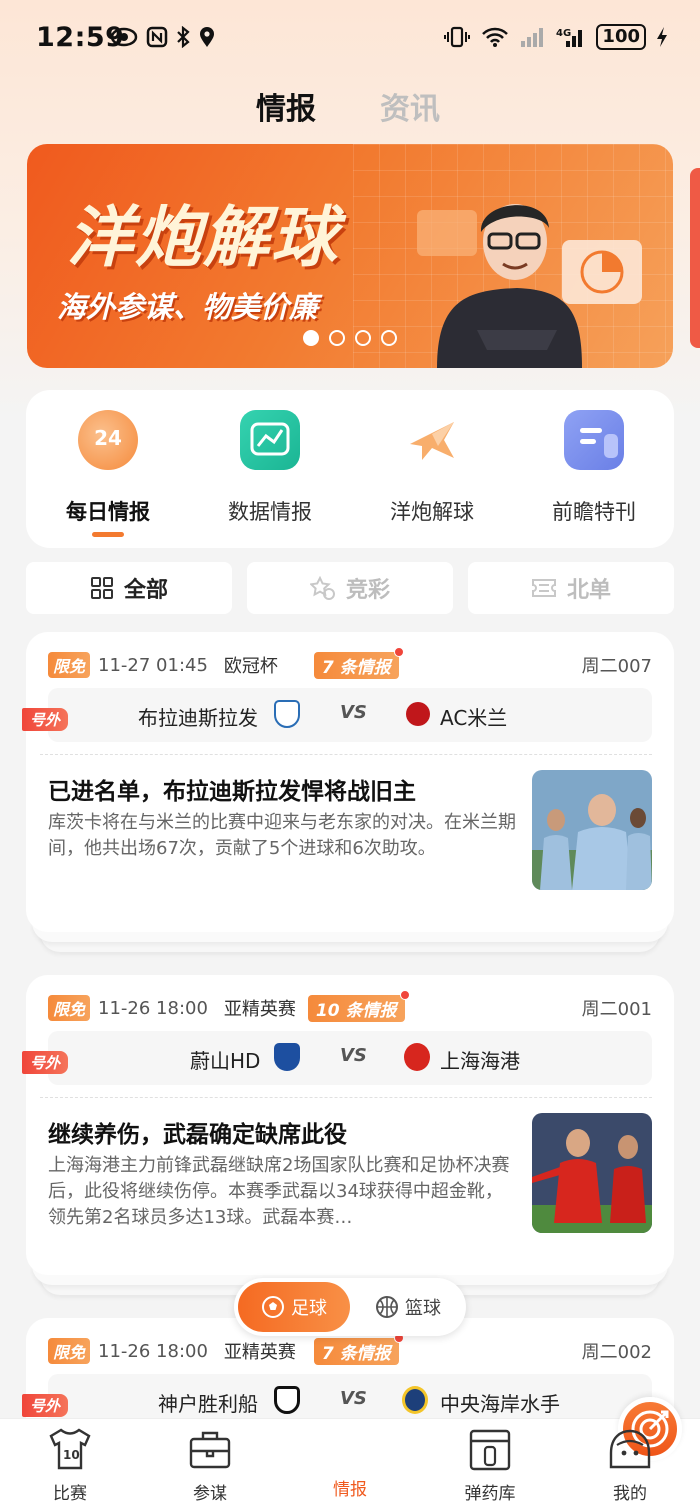 This screenshot has height=1511, width=700. Describe the element at coordinates (387, 1307) in the screenshot. I see `basketball-icon` at that location.